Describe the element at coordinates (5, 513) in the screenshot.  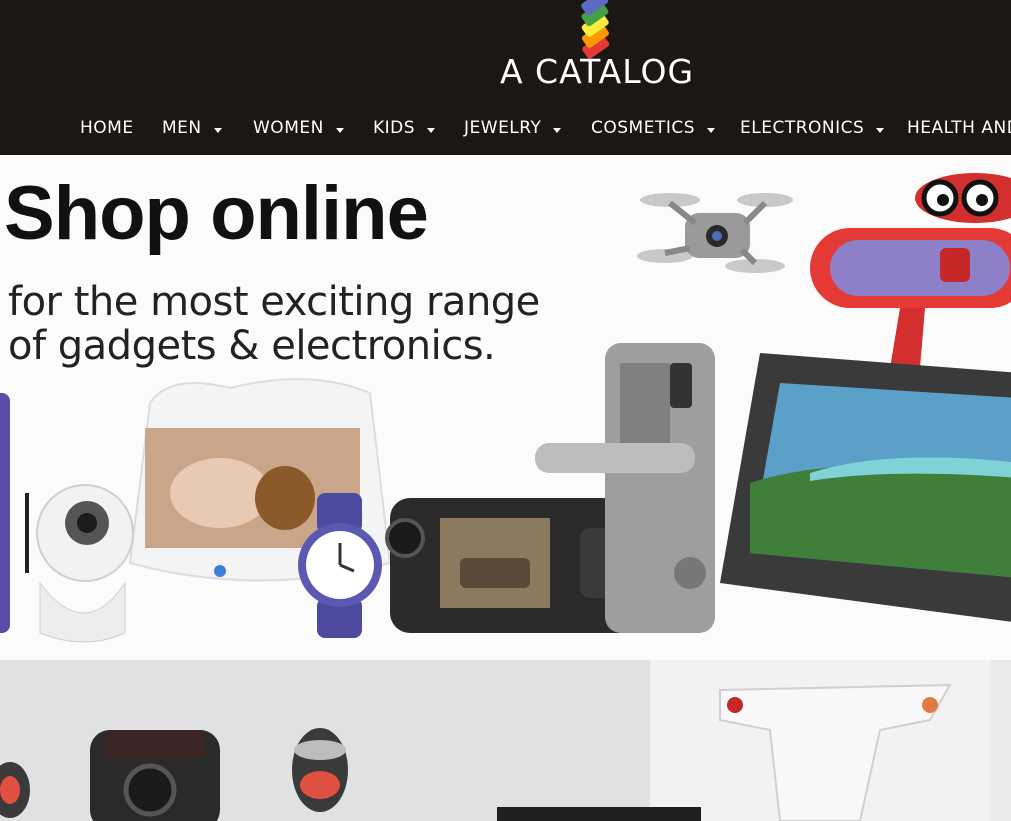
I see `device-edge-image` at that location.